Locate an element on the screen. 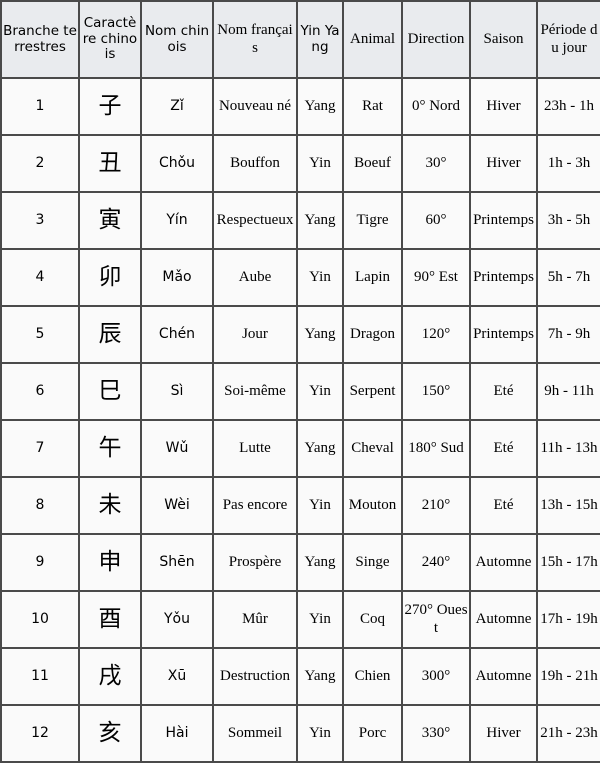 This screenshot has width=600, height=763. cell-direction: 270° Ouest is located at coordinates (436, 619).